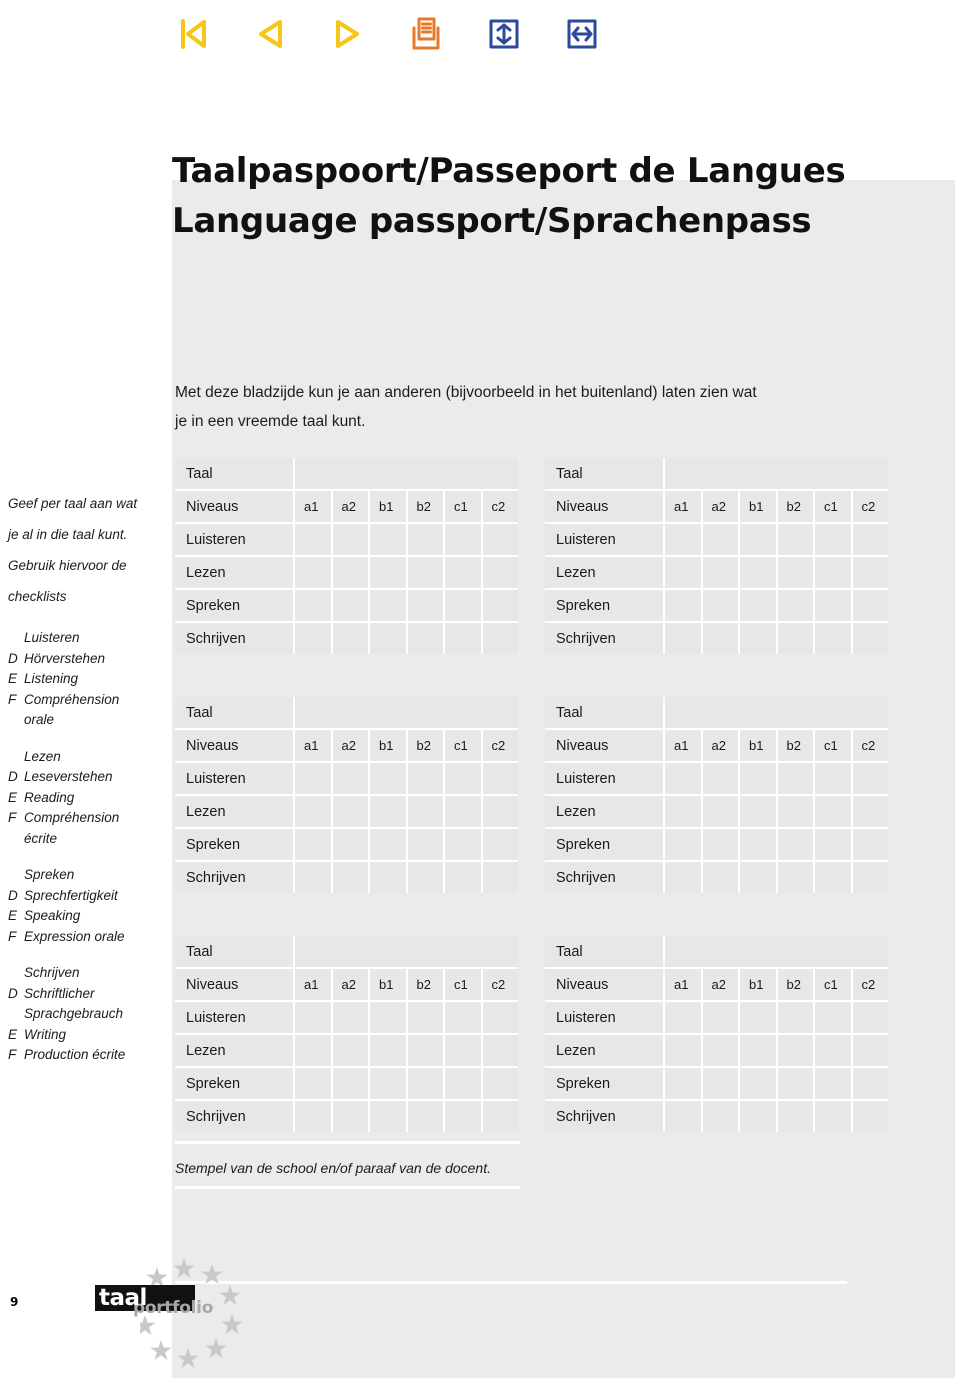 Image resolution: width=960 pixels, height=1396 pixels. Describe the element at coordinates (504, 34) in the screenshot. I see `fit-height-icon` at that location.